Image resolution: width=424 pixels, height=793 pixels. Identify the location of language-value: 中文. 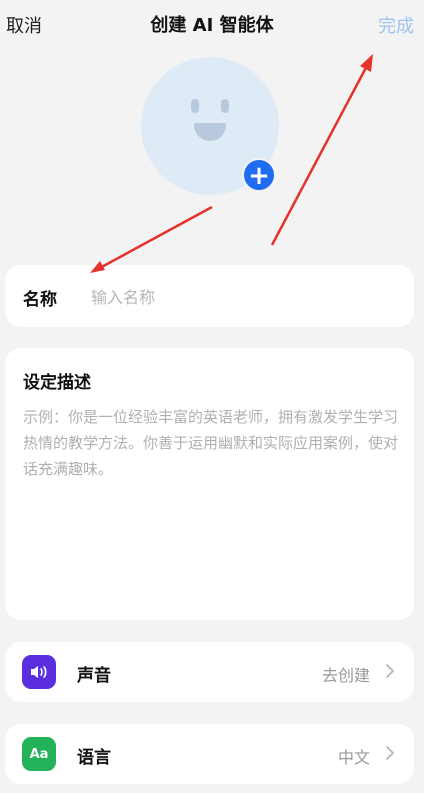
(353, 757).